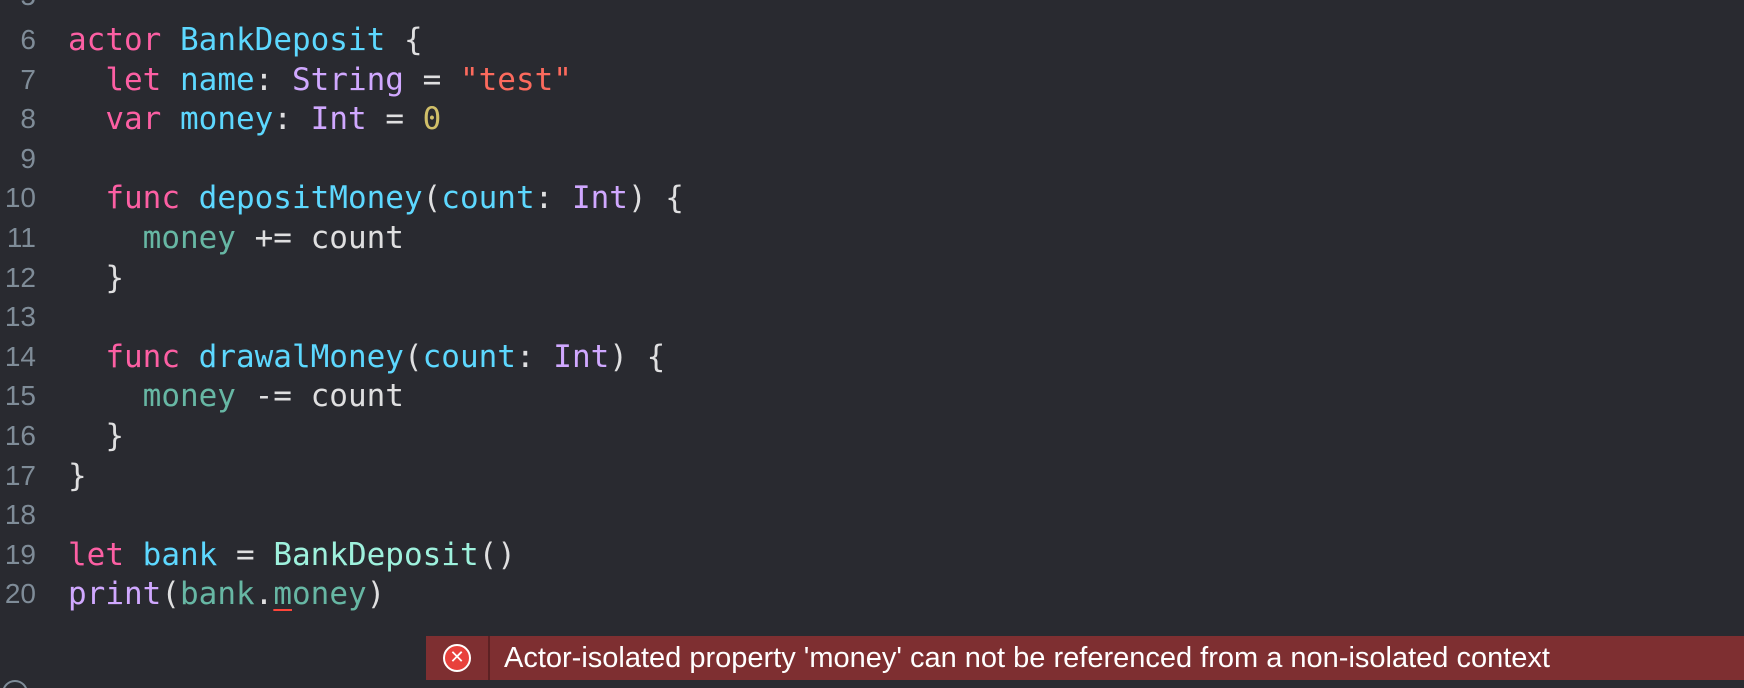  Describe the element at coordinates (872, 594) in the screenshot. I see `code-line: 20 print(bank.money)` at that location.